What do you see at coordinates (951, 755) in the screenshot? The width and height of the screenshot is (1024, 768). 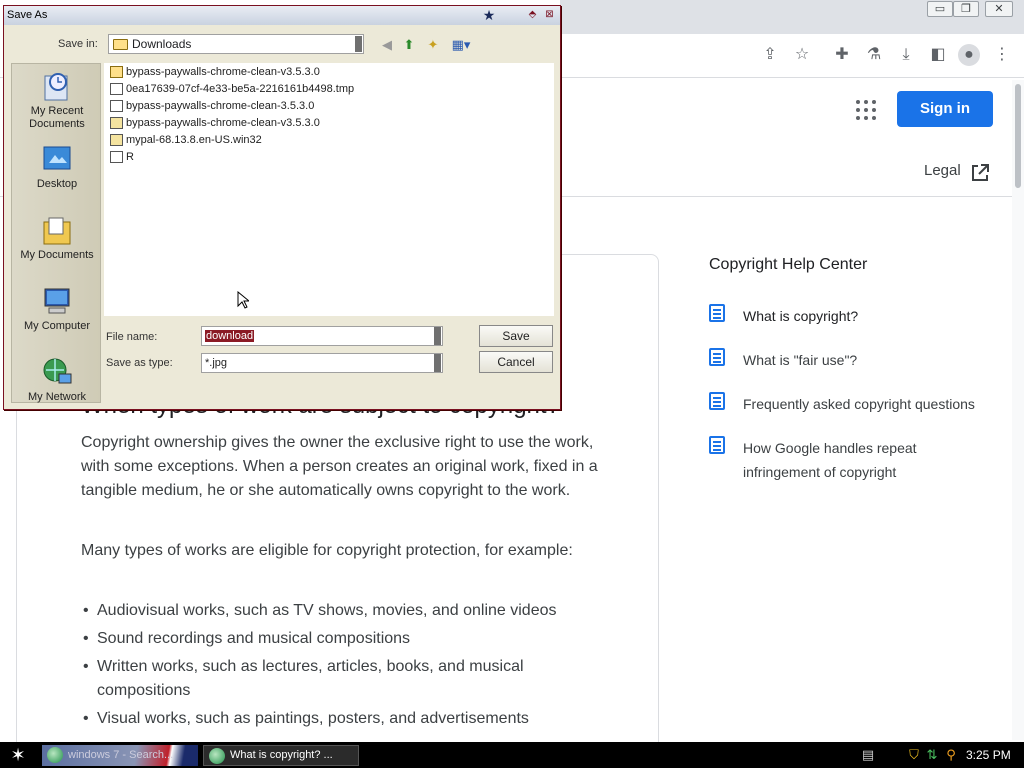 I see `search-icon: ⚲` at bounding box center [951, 755].